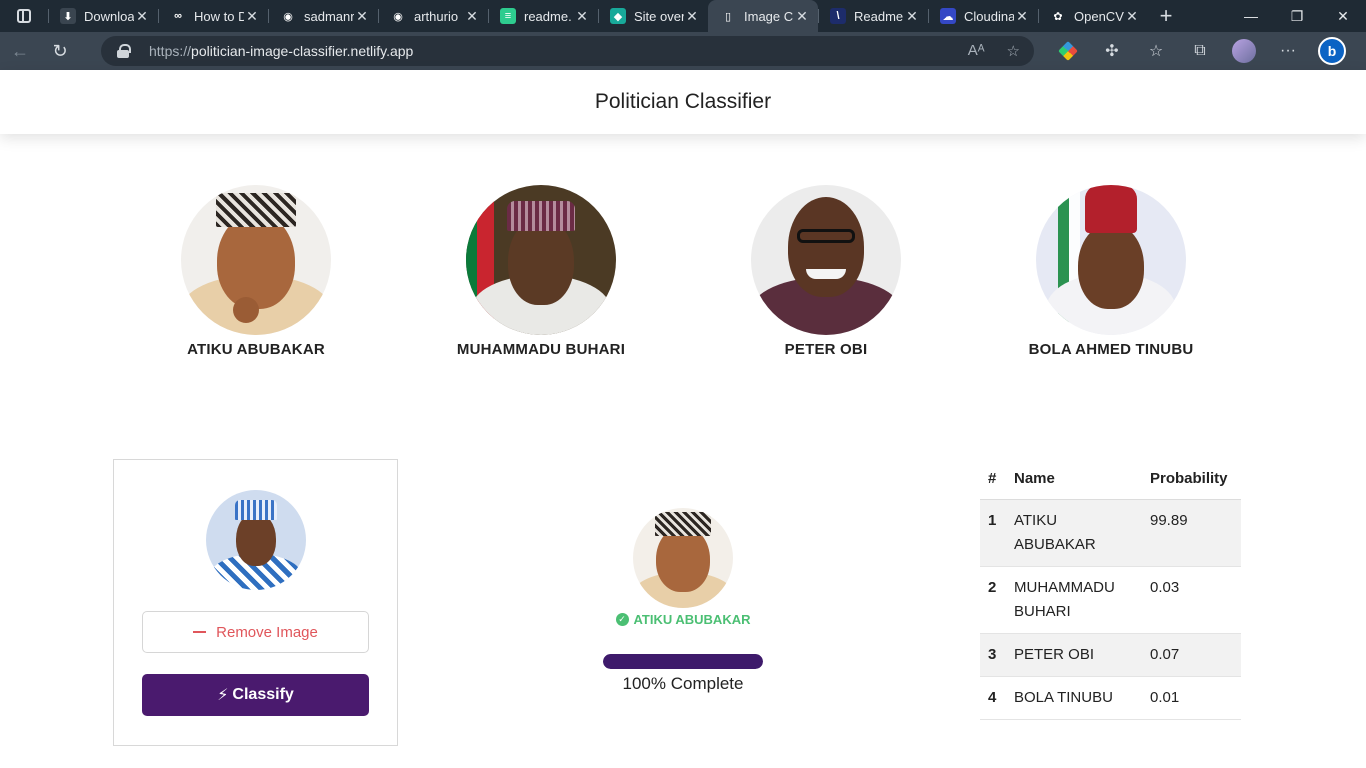  Describe the element at coordinates (1251, 16) in the screenshot. I see `minimize-icon: —` at that location.